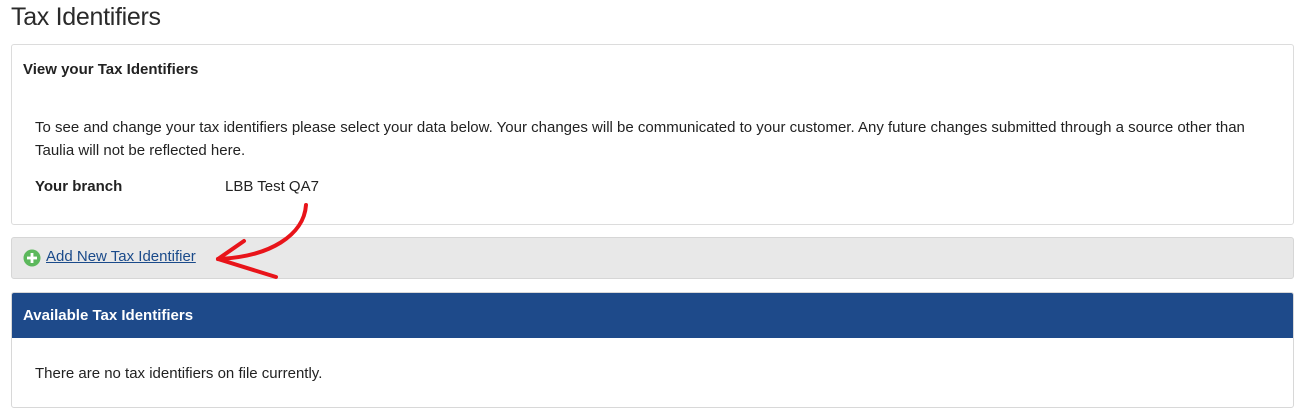 The height and width of the screenshot is (420, 1310). I want to click on plus-circle-icon, so click(32, 258).